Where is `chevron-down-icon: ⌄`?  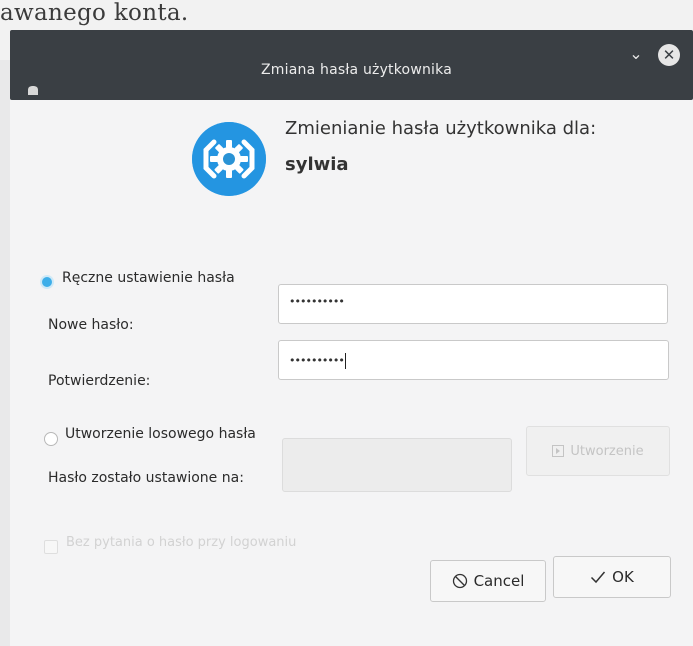 chevron-down-icon: ⌄ is located at coordinates (636, 53).